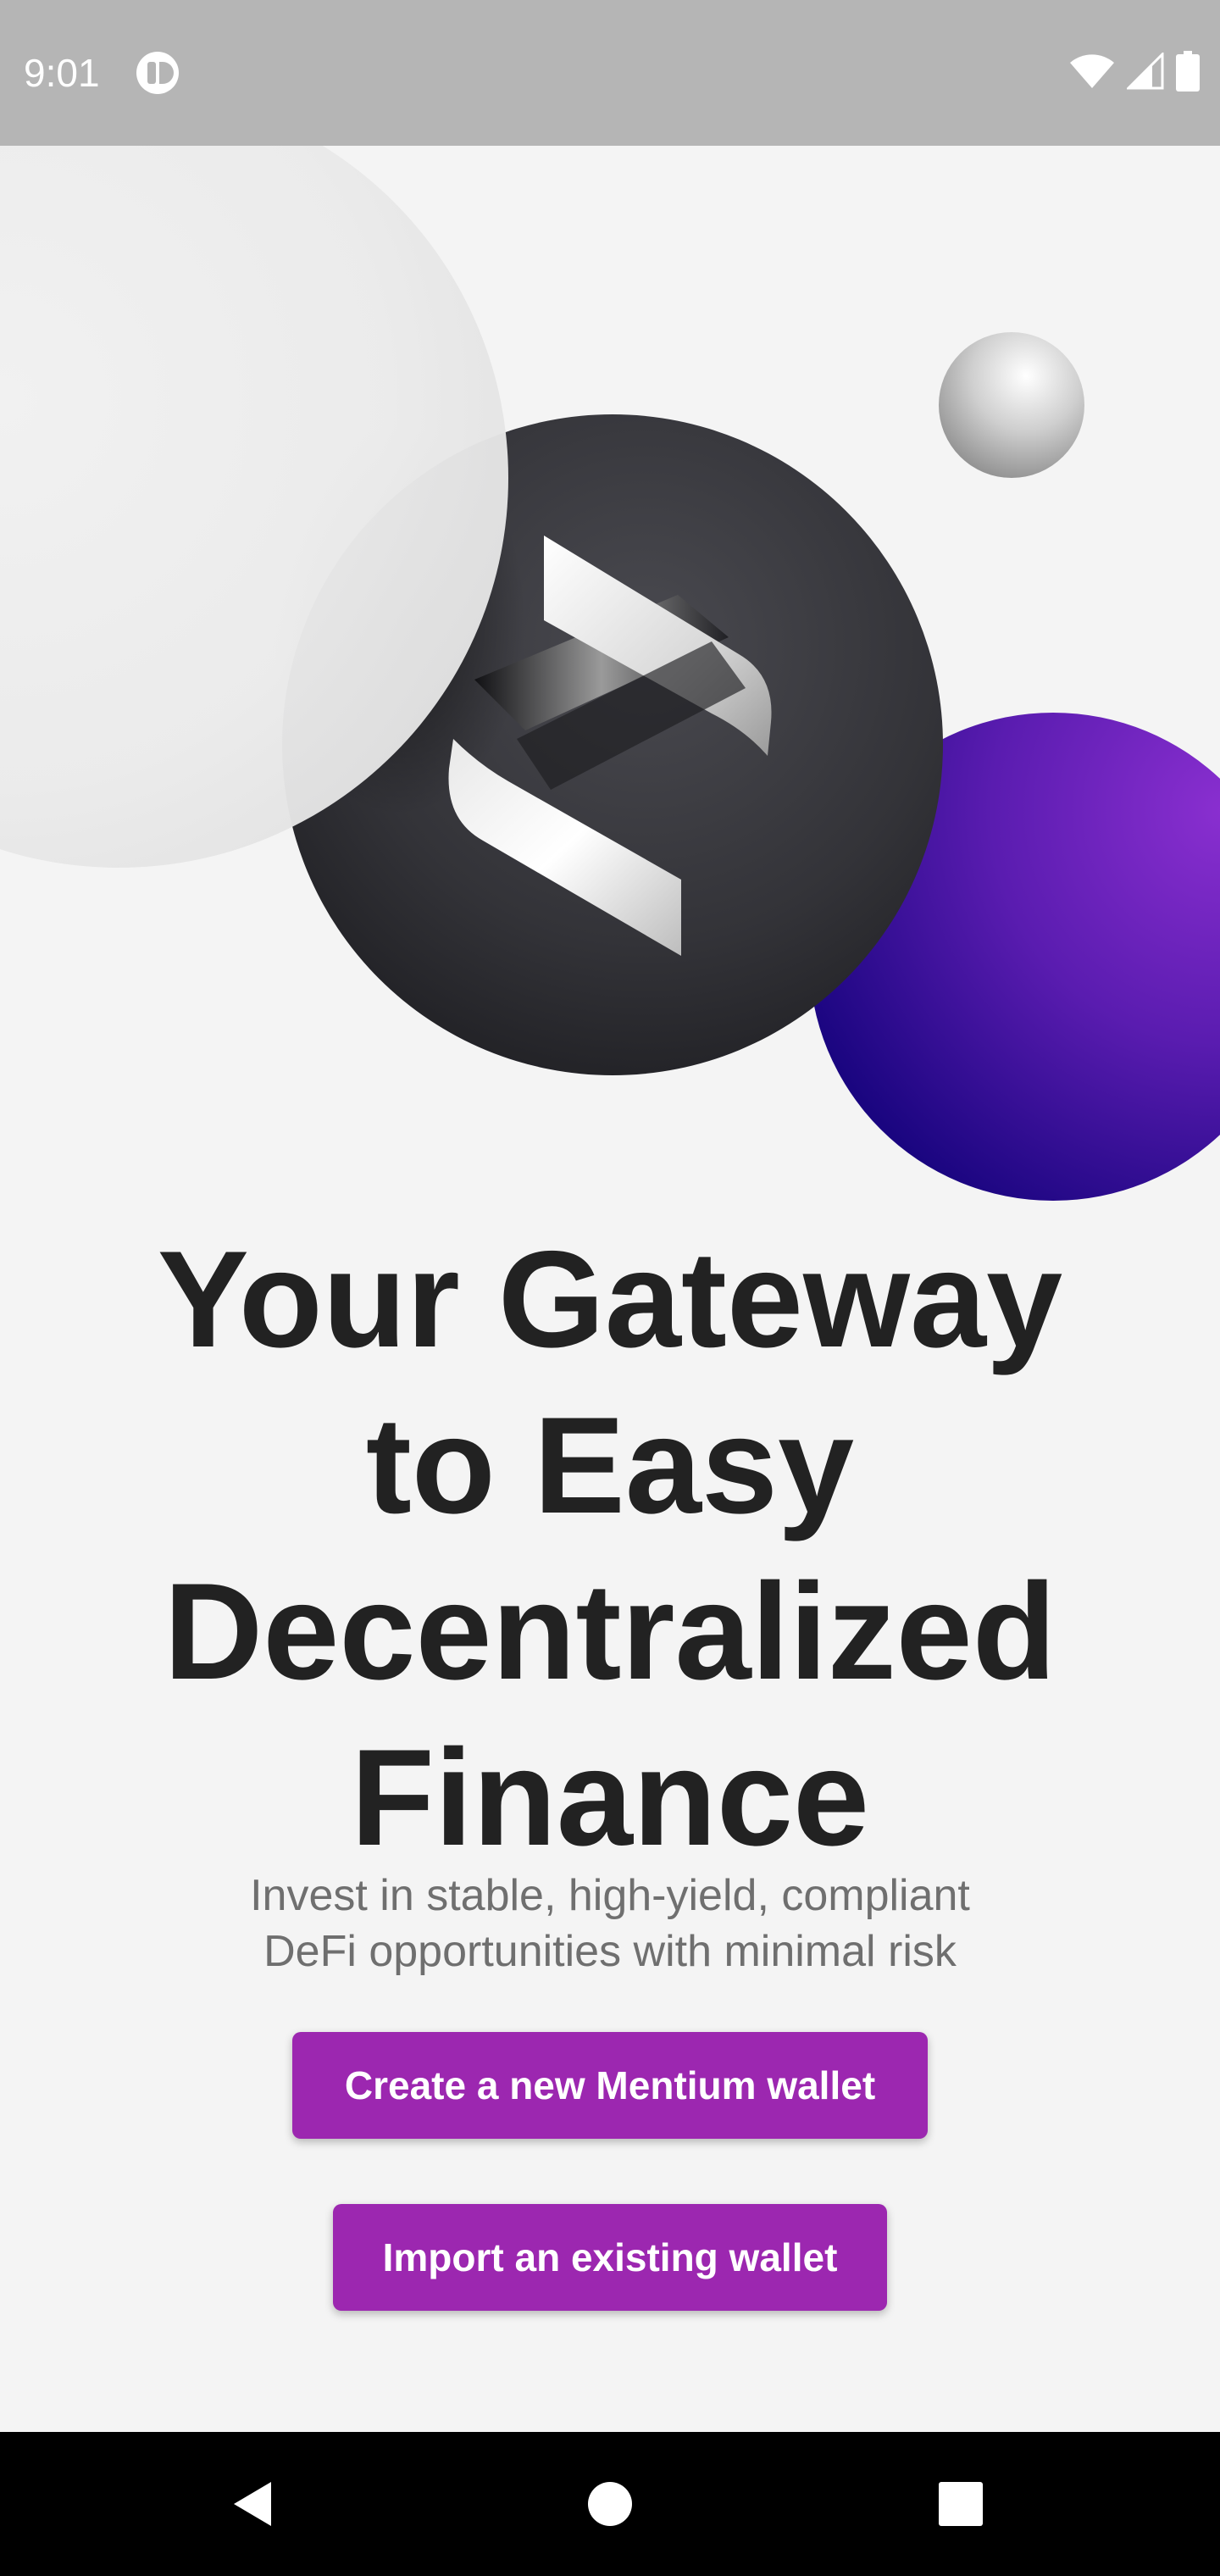 This screenshot has width=1220, height=2576. What do you see at coordinates (62, 73) in the screenshot?
I see `status-time: 9:01` at bounding box center [62, 73].